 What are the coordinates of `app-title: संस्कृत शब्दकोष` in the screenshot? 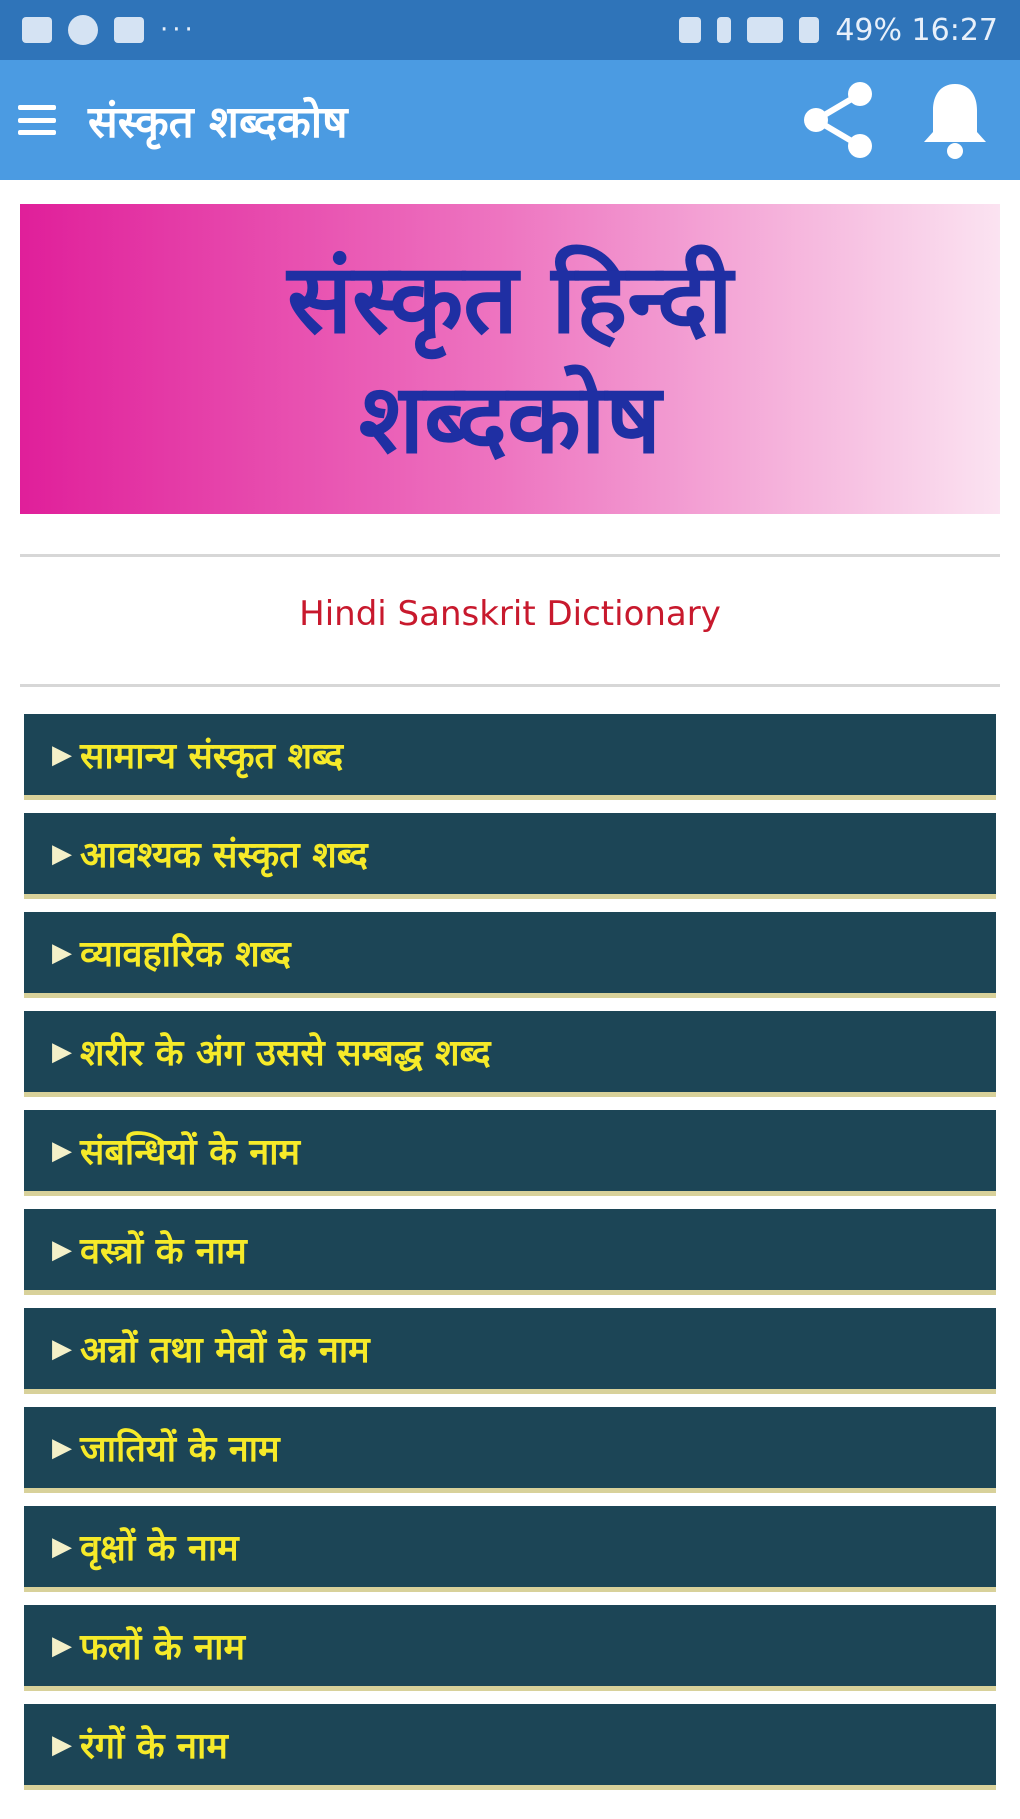 It's located at (218, 122).